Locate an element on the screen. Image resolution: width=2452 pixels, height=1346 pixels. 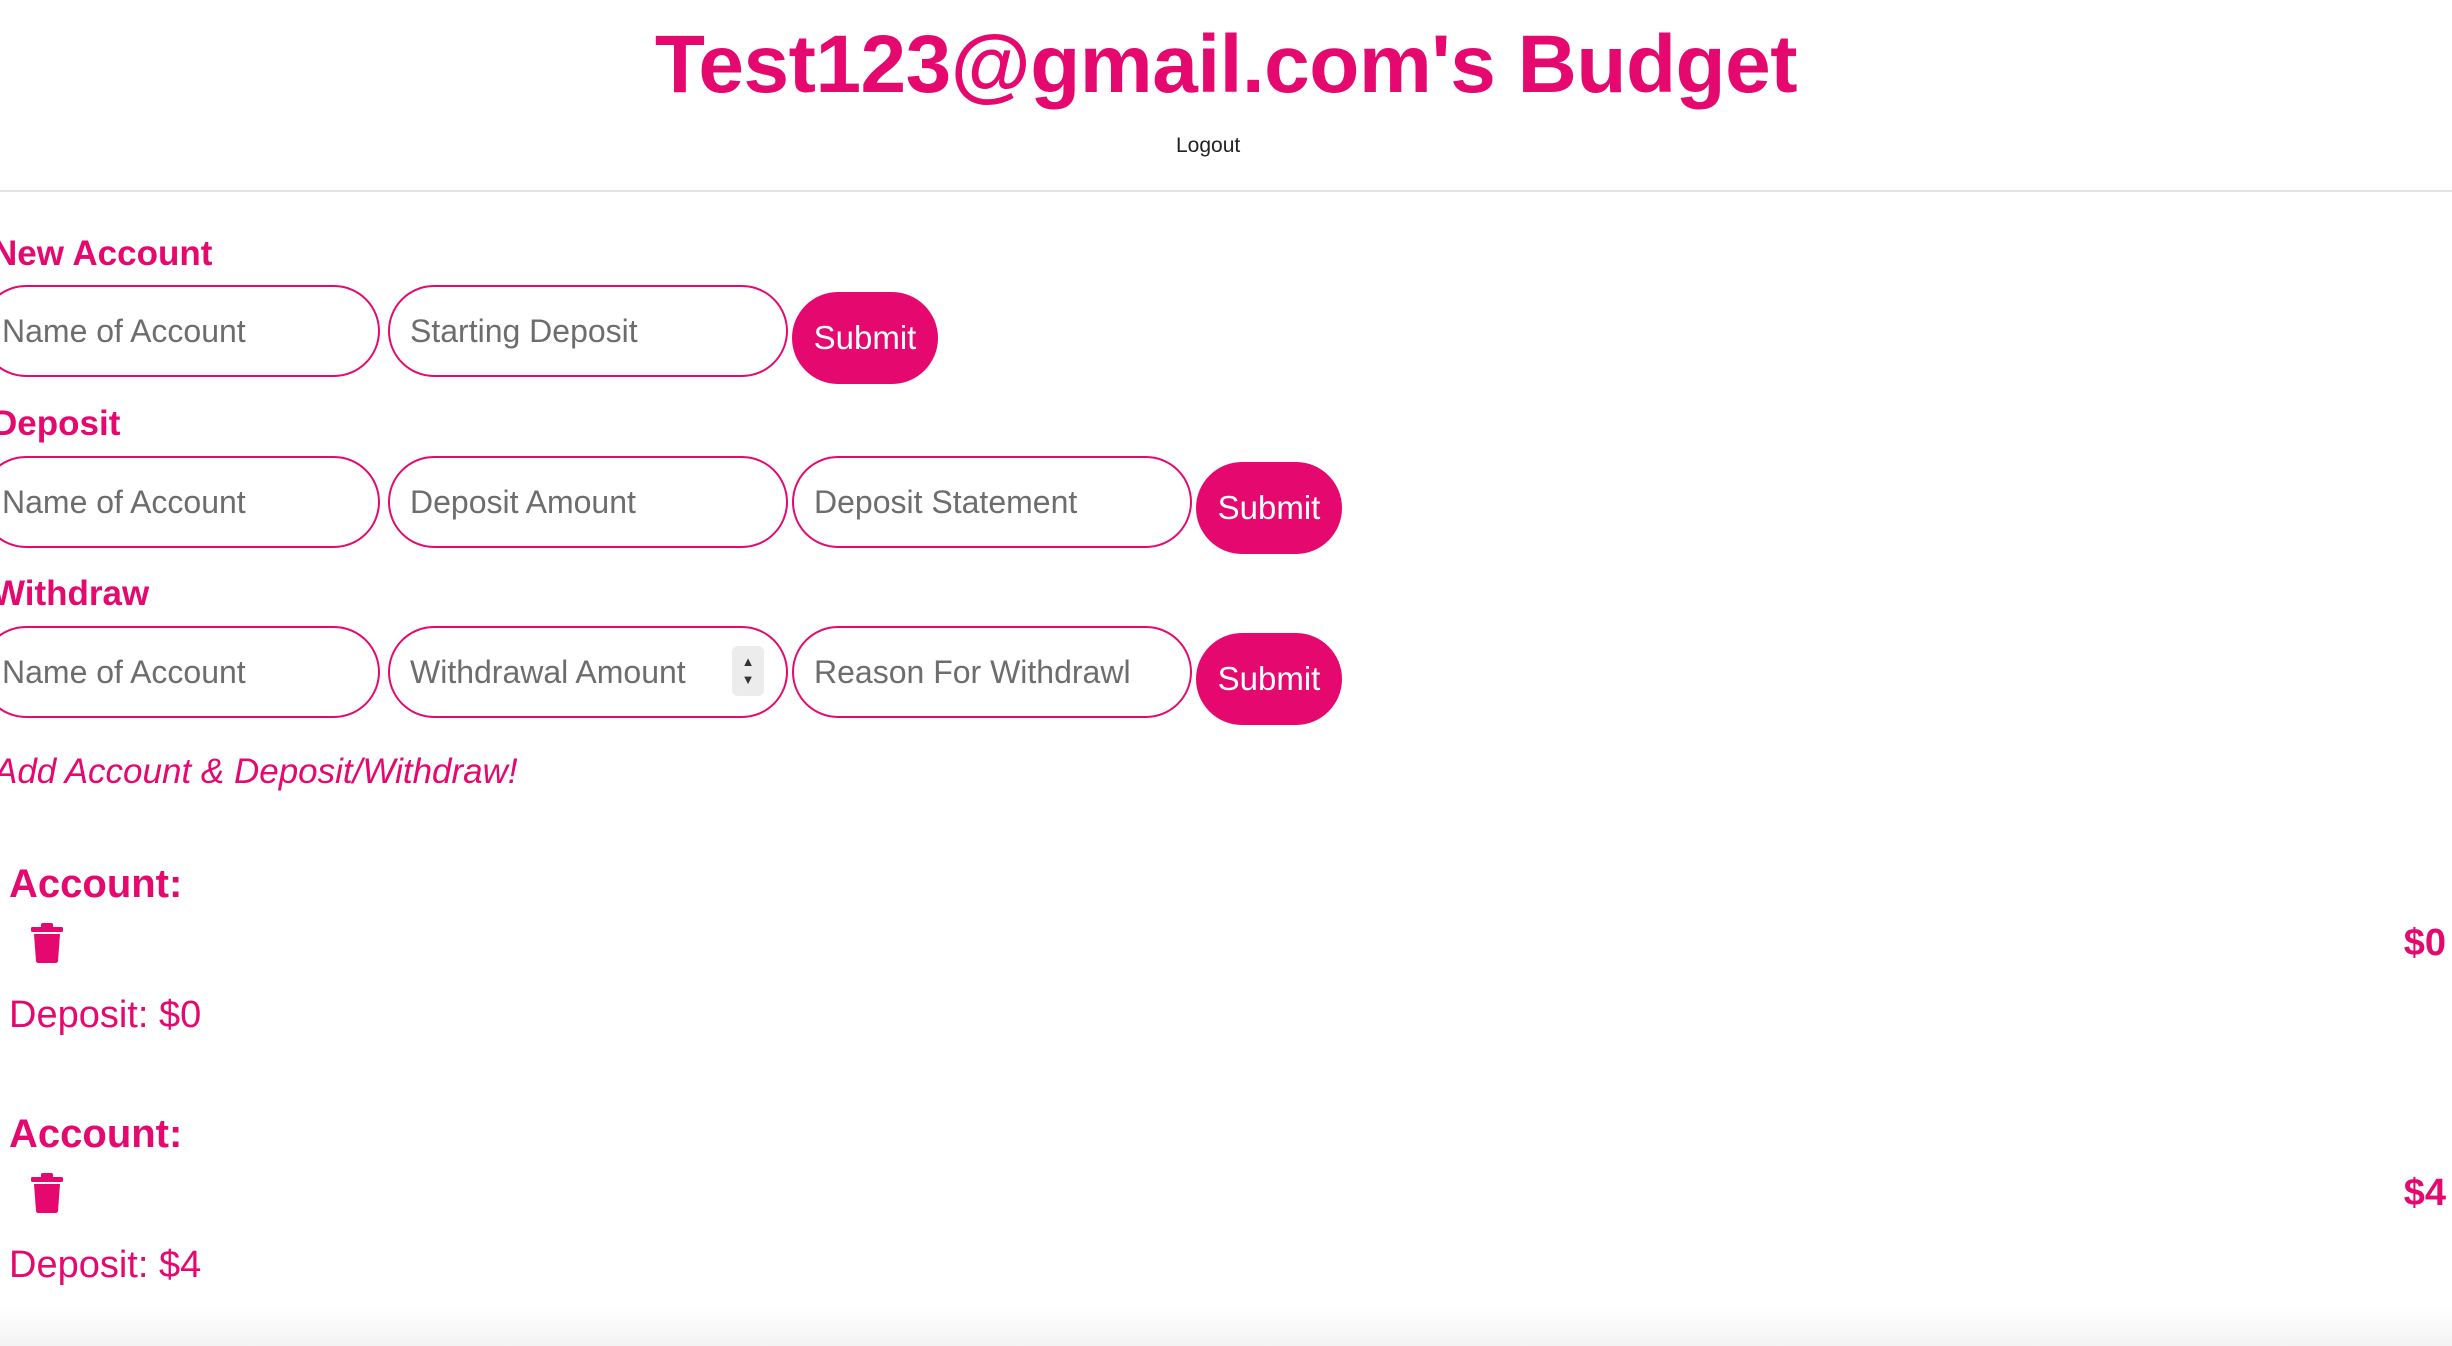
deposit-account-name-input is located at coordinates (190, 502).